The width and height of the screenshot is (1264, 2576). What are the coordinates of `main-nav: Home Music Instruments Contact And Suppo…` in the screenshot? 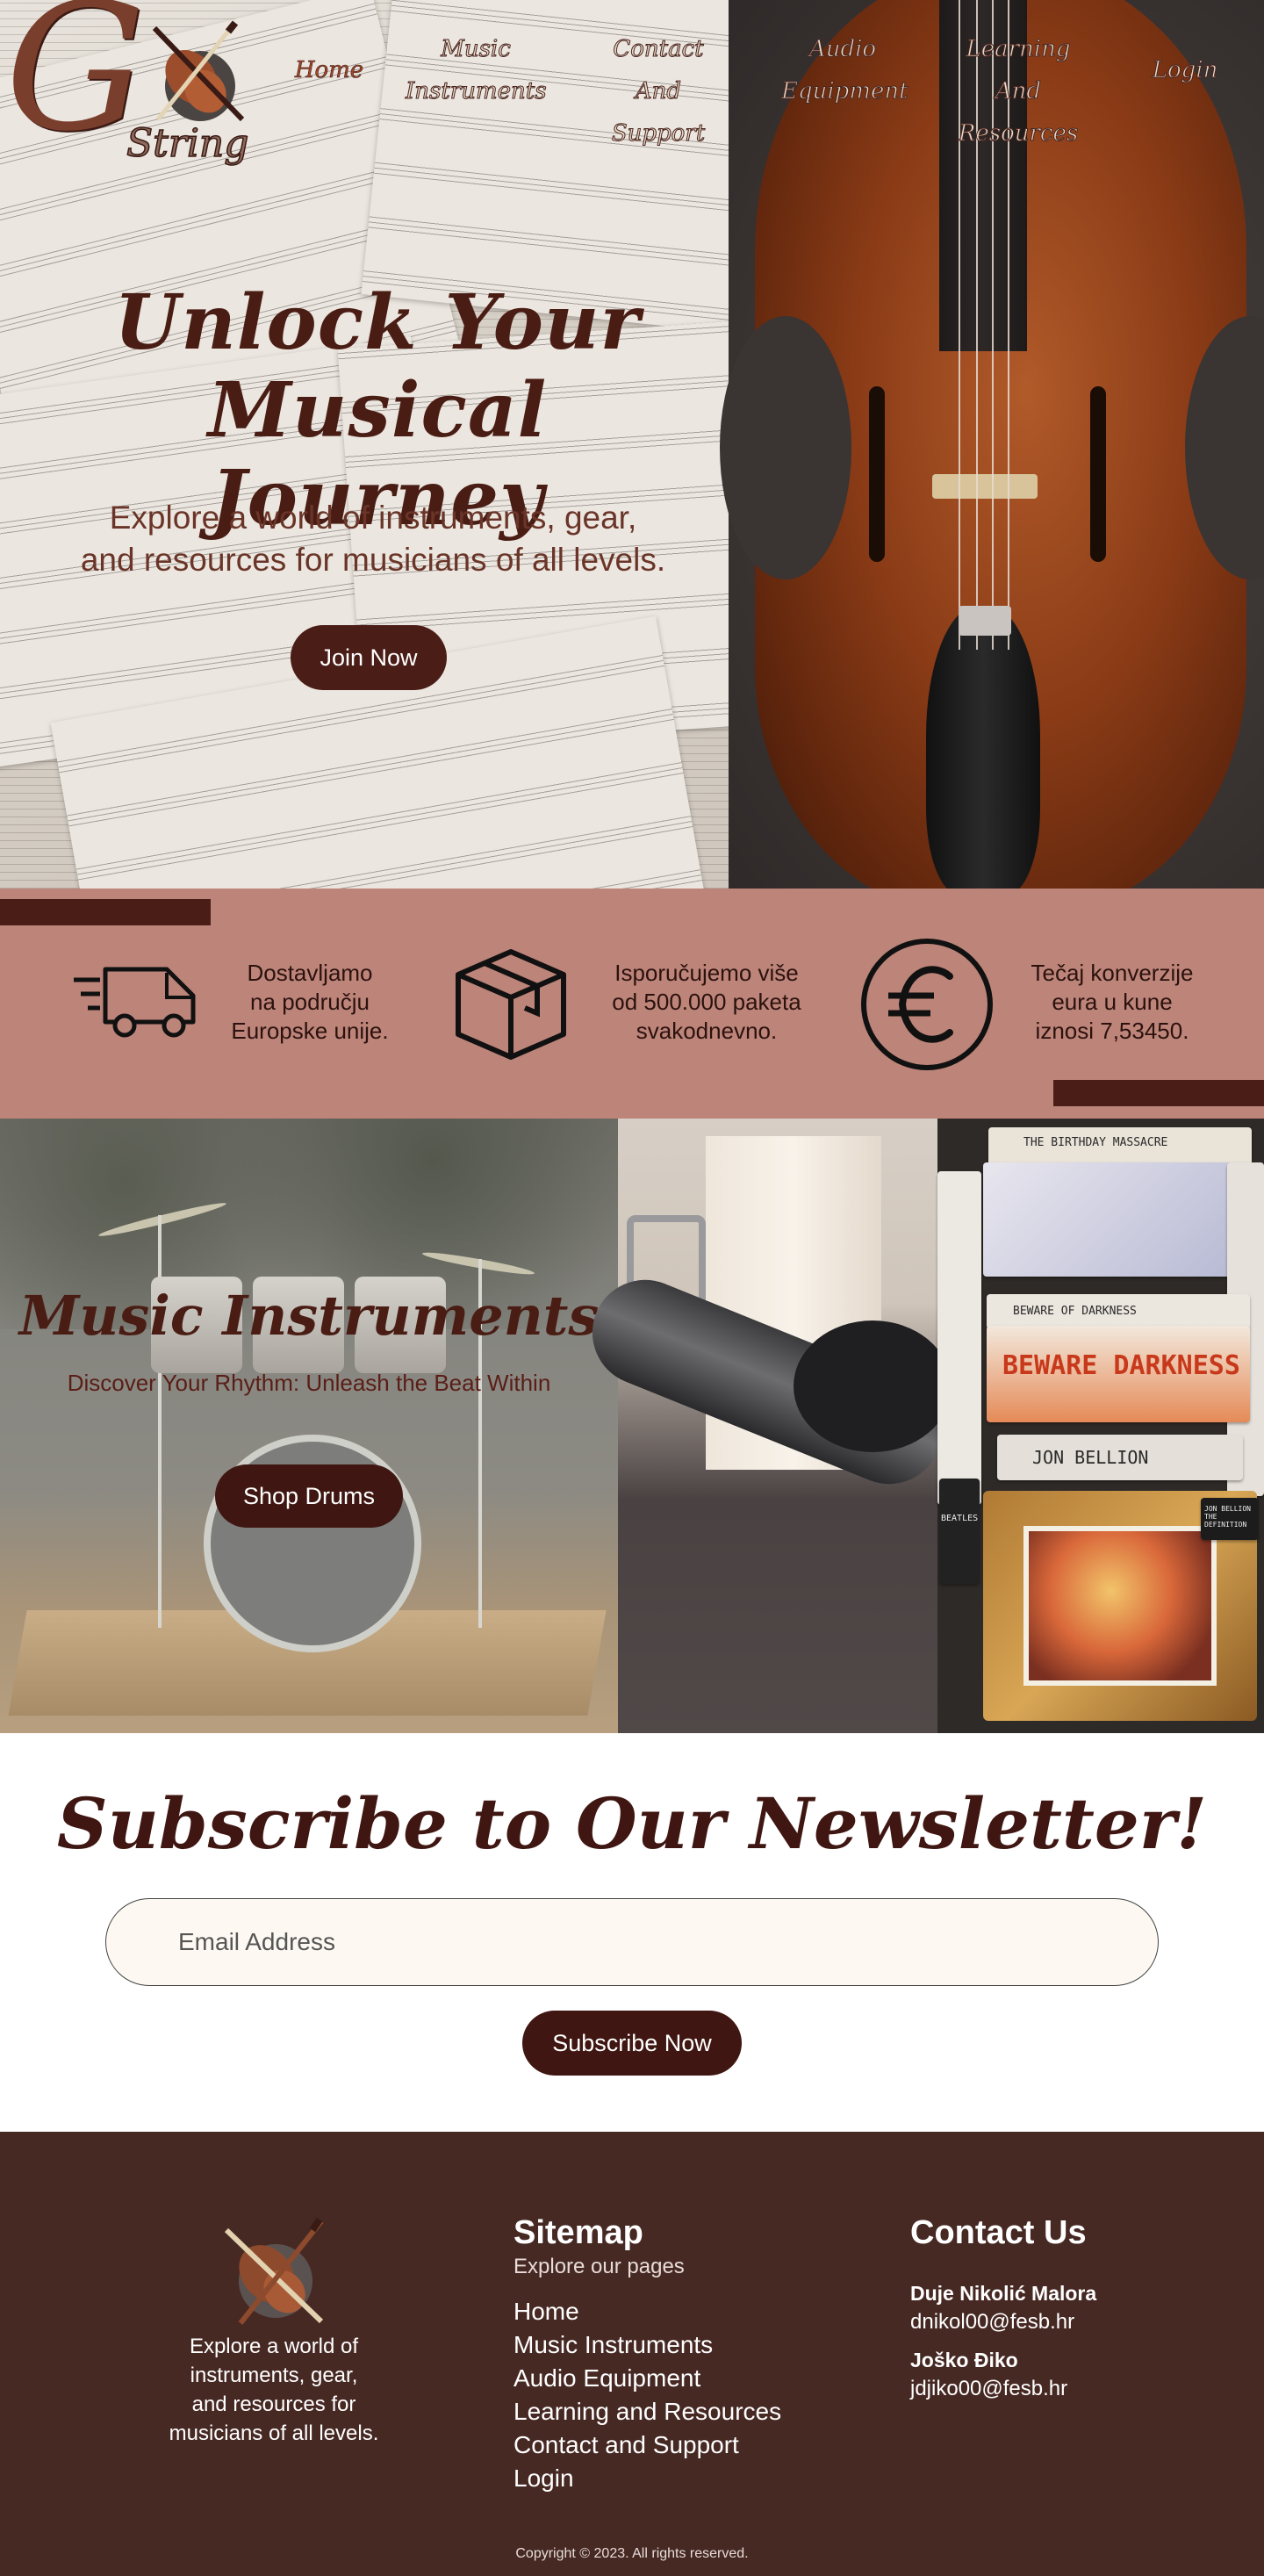 It's located at (777, 92).